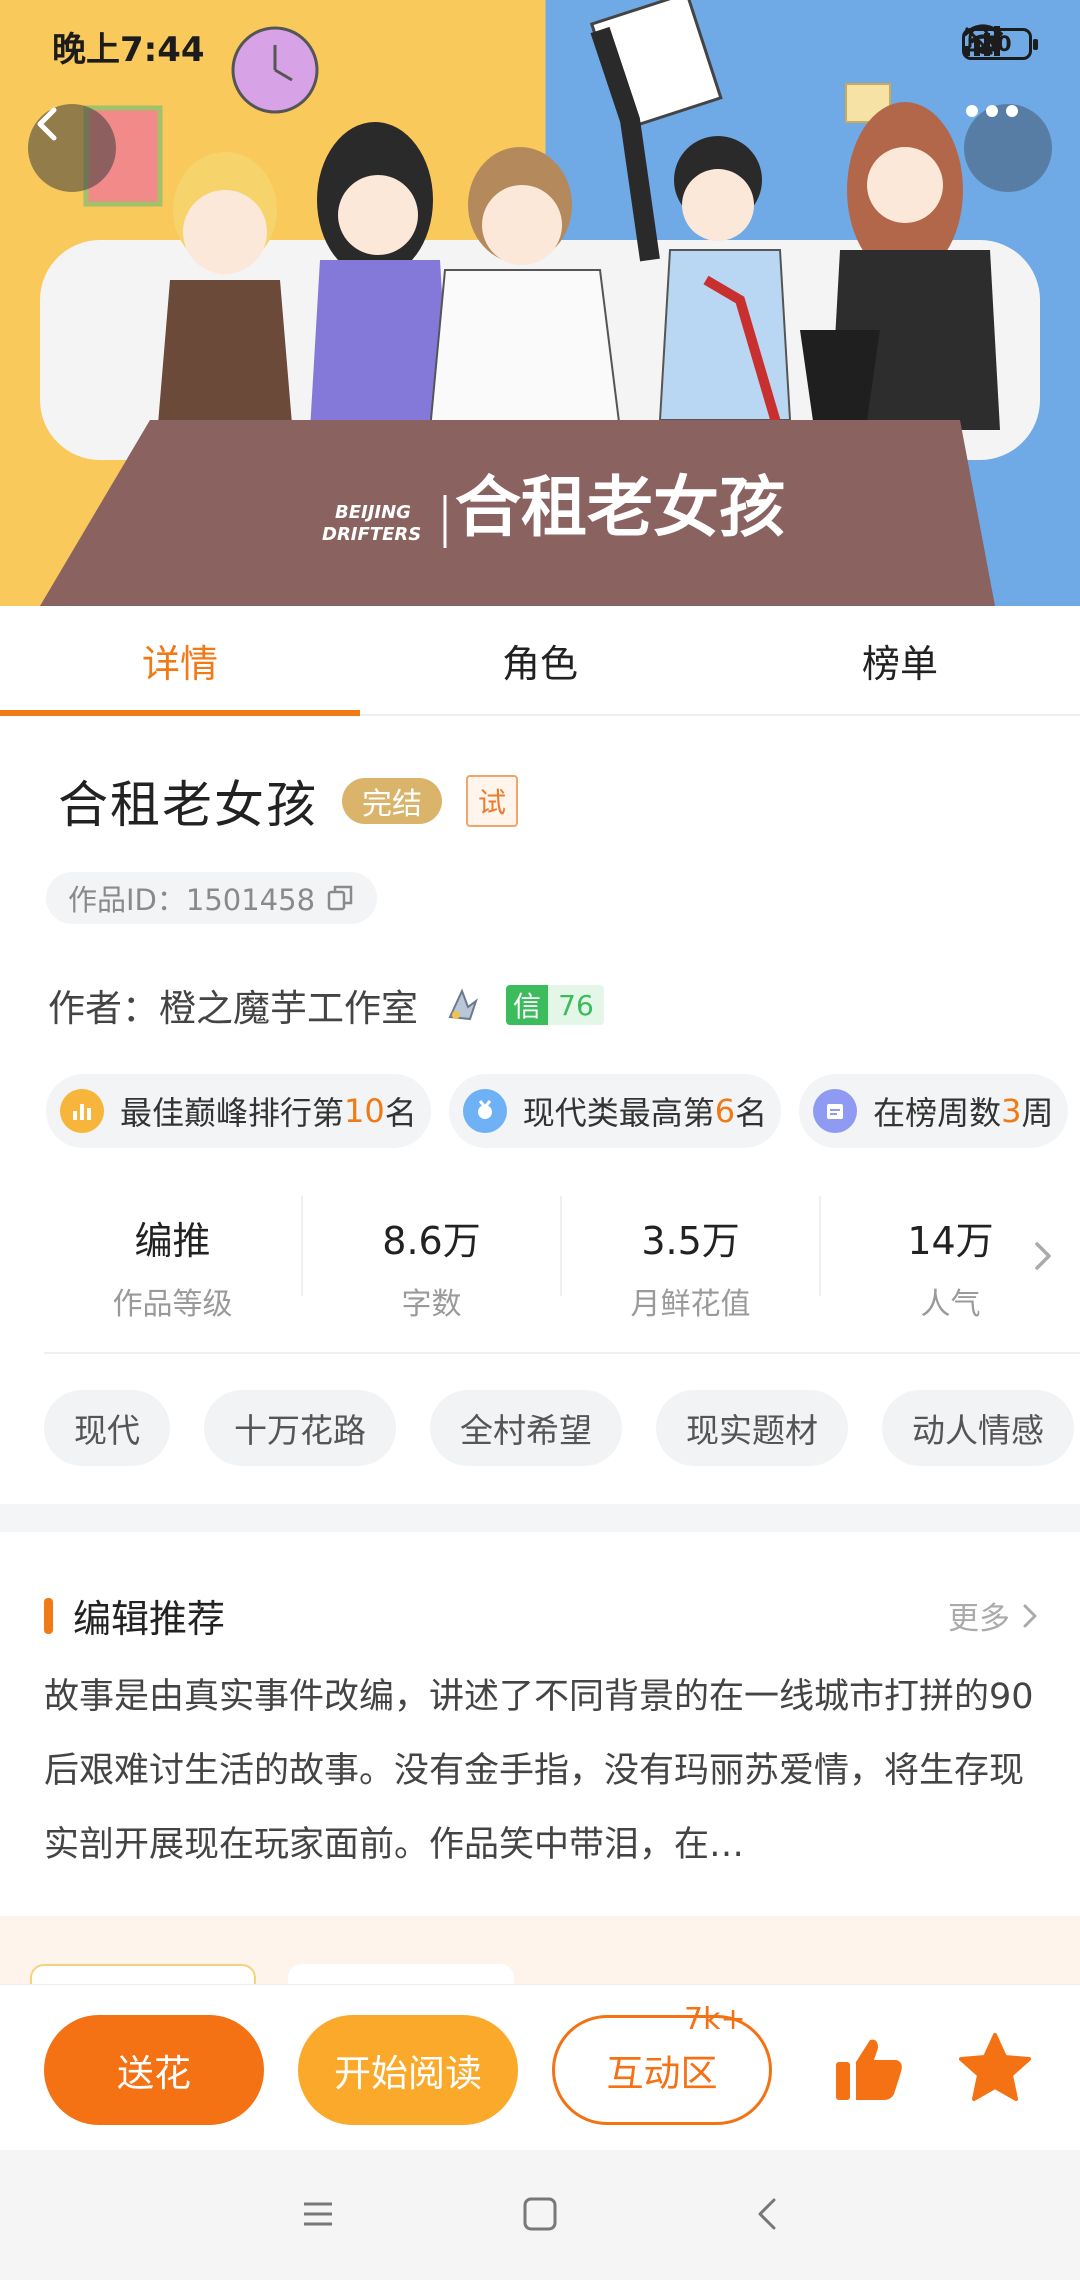  I want to click on more-dots-icon, so click(992, 111).